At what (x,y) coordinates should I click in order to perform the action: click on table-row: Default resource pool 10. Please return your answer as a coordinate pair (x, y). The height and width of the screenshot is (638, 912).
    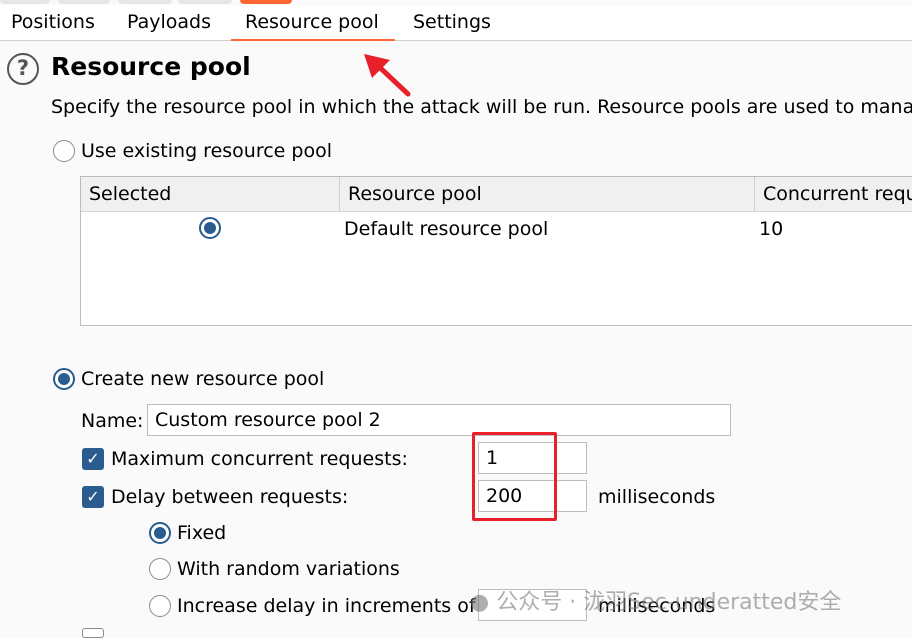
    Looking at the image, I should click on (496, 229).